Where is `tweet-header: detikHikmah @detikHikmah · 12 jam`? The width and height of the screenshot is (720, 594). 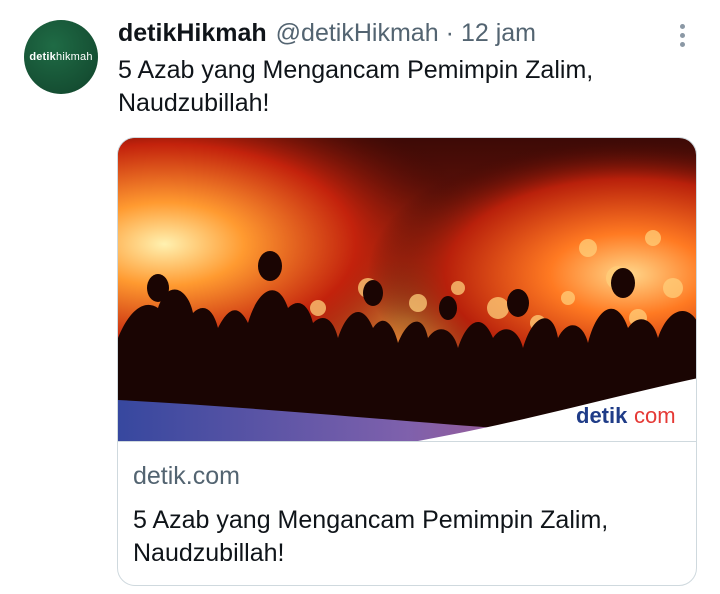
tweet-header: detikHikmah @detikHikmah · 12 jam is located at coordinates (327, 33).